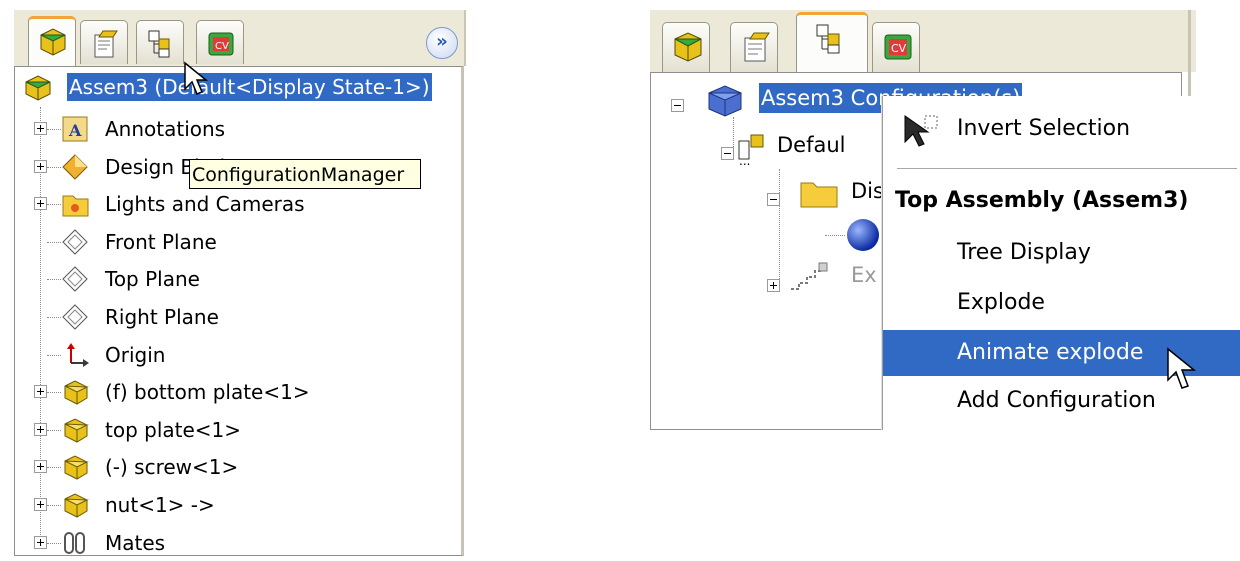  Describe the element at coordinates (864, 275) in the screenshot. I see `explode-view-label: Ex` at that location.